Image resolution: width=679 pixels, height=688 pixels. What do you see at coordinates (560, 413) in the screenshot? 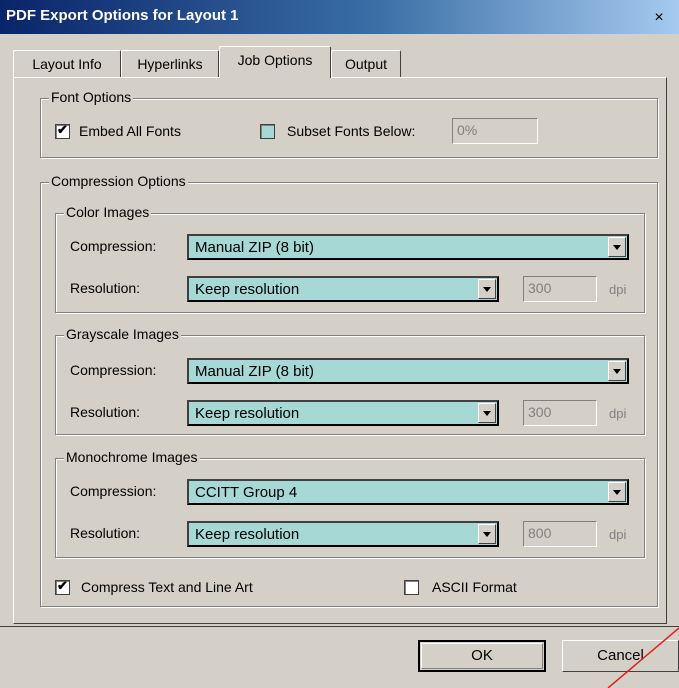
I see `grayscale-dpi-field: 300` at bounding box center [560, 413].